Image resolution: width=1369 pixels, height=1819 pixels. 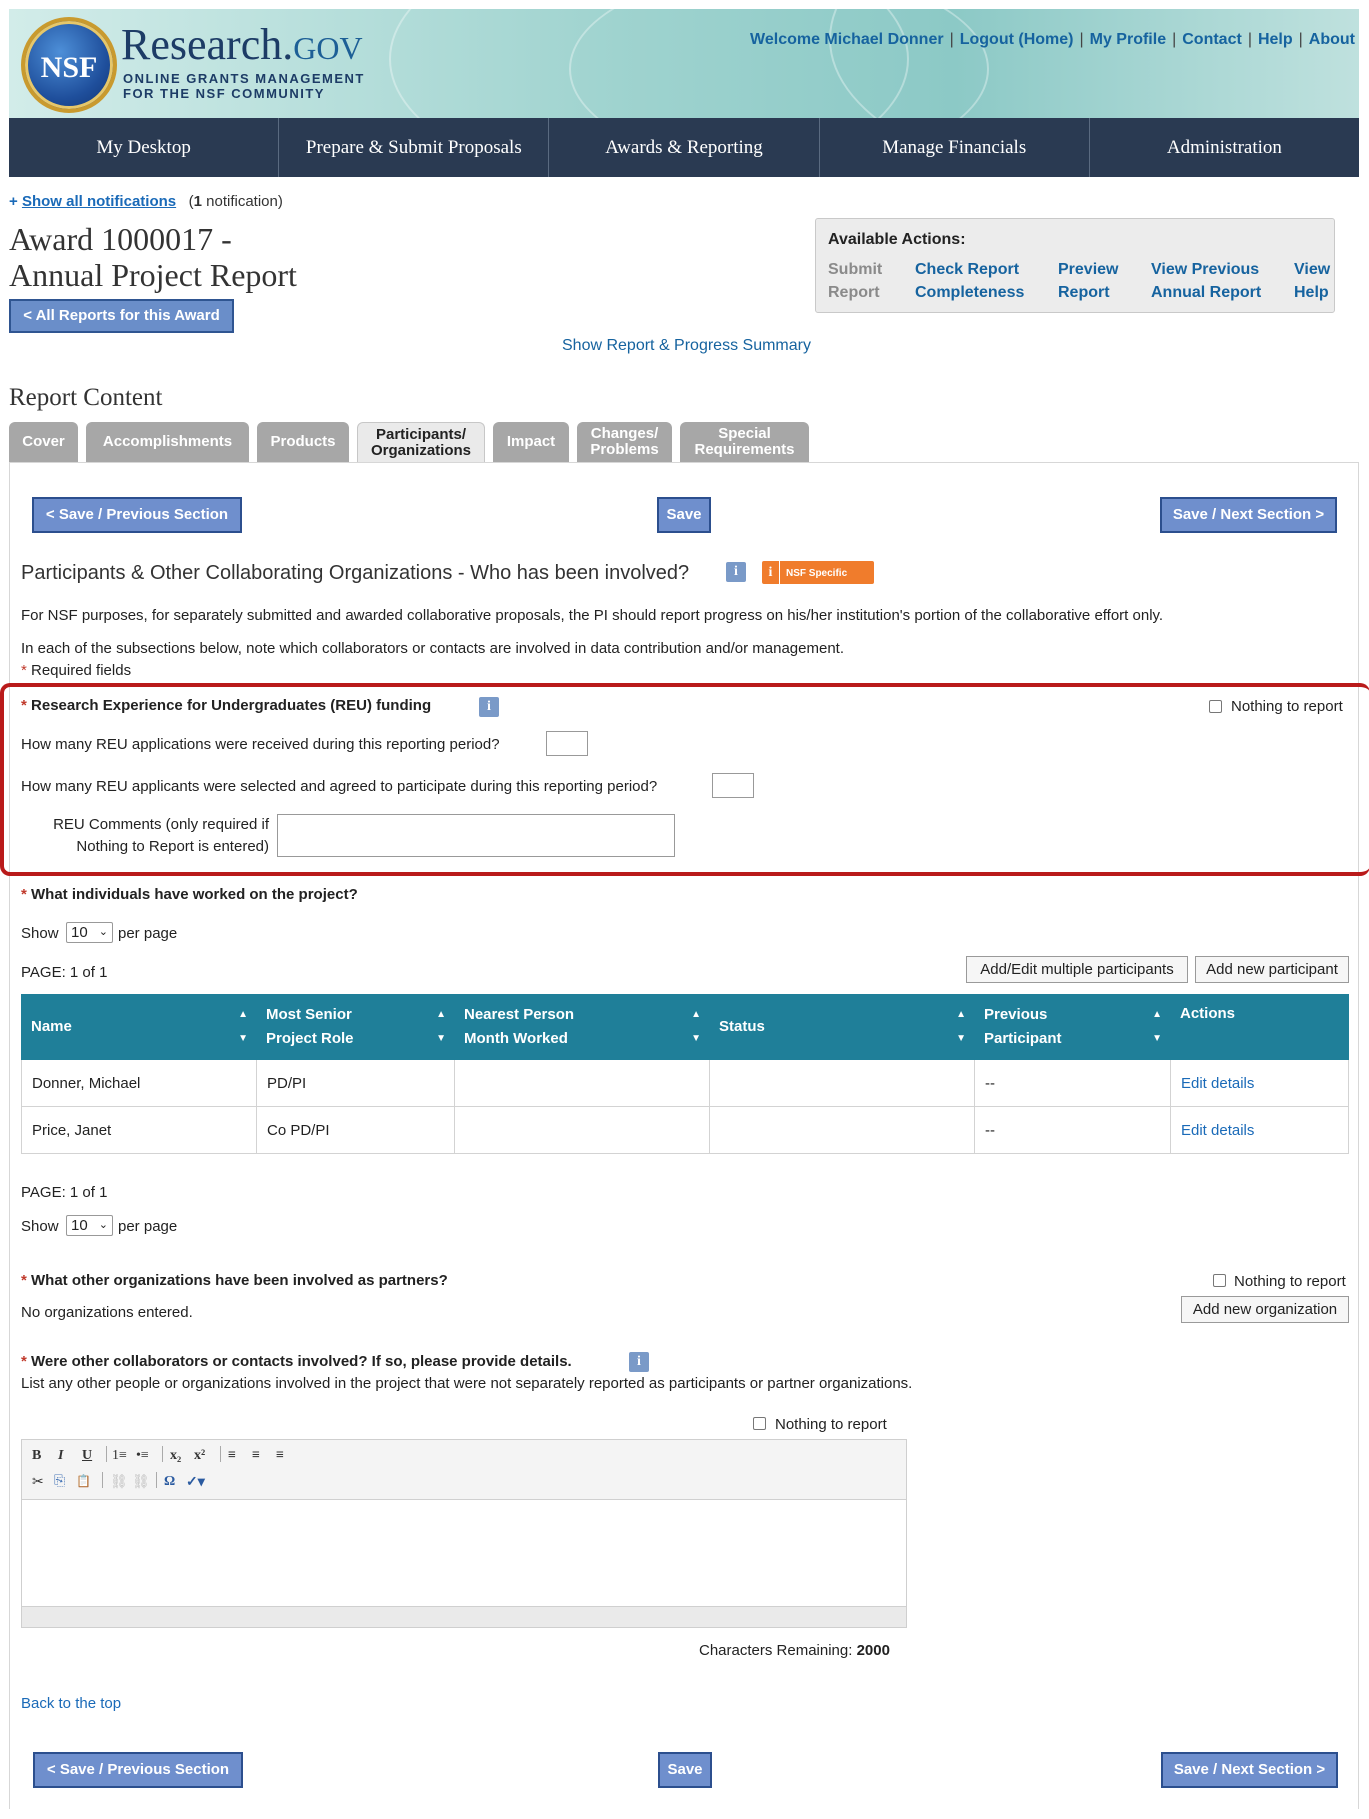 What do you see at coordinates (142, 1456) in the screenshot?
I see `bulleted-list-icon: •≡` at bounding box center [142, 1456].